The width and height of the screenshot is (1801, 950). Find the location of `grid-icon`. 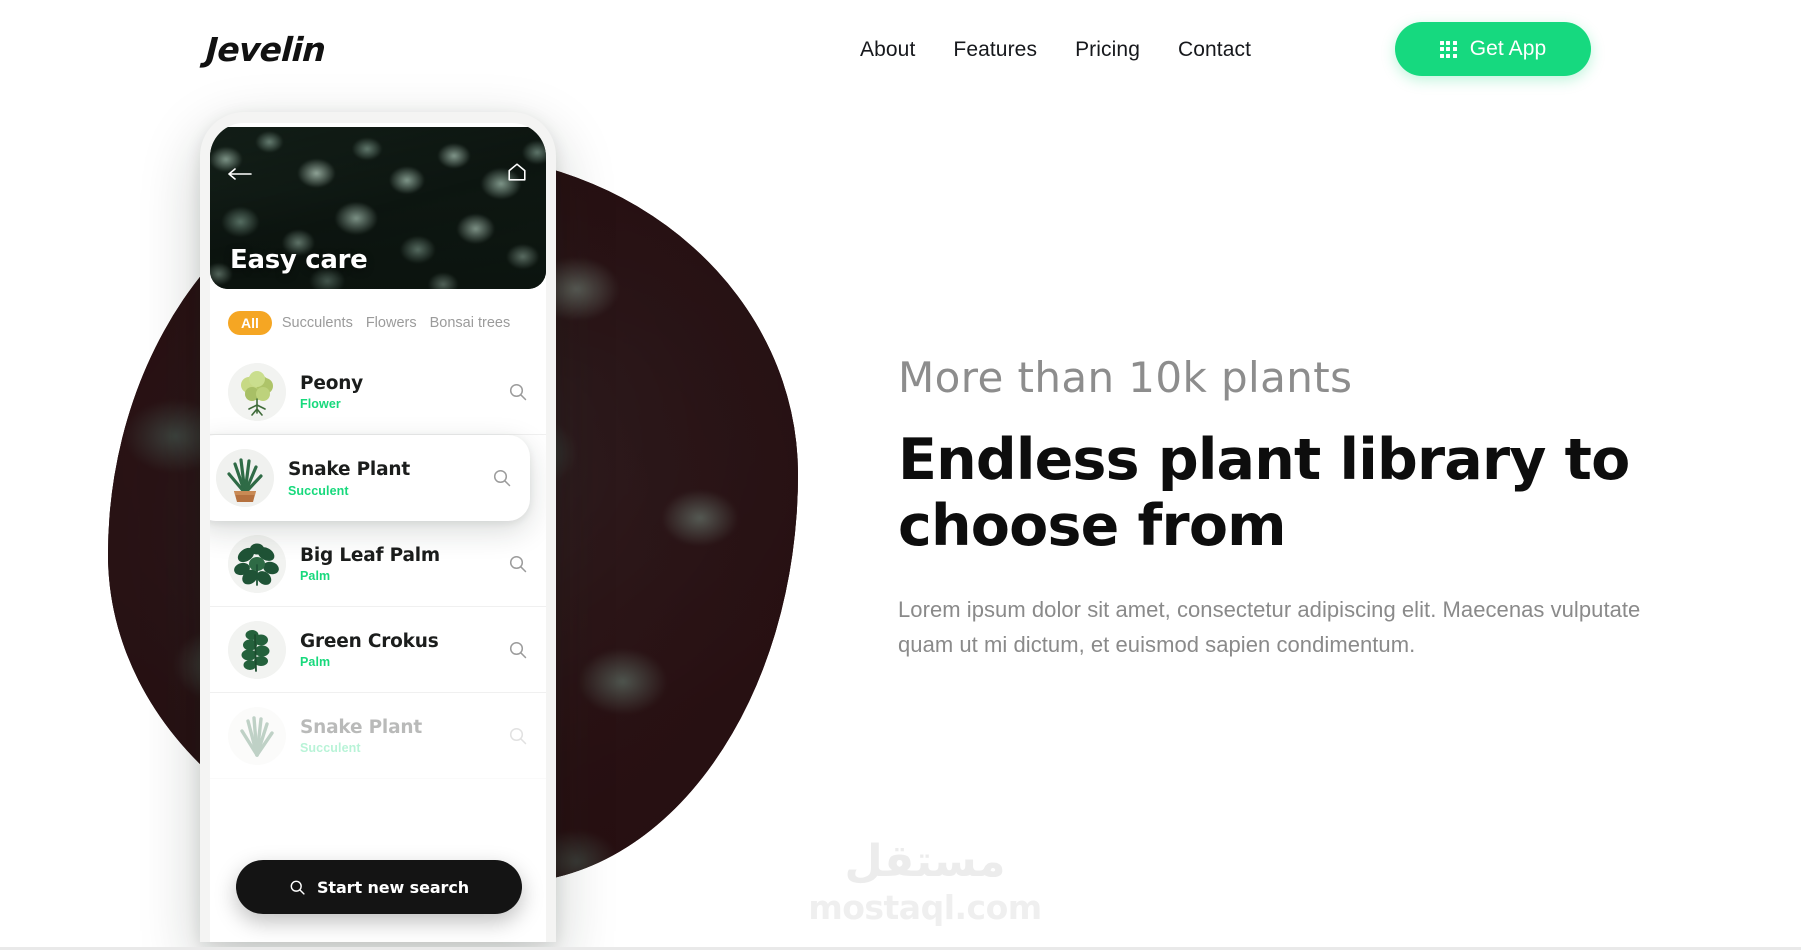

grid-icon is located at coordinates (1448, 49).